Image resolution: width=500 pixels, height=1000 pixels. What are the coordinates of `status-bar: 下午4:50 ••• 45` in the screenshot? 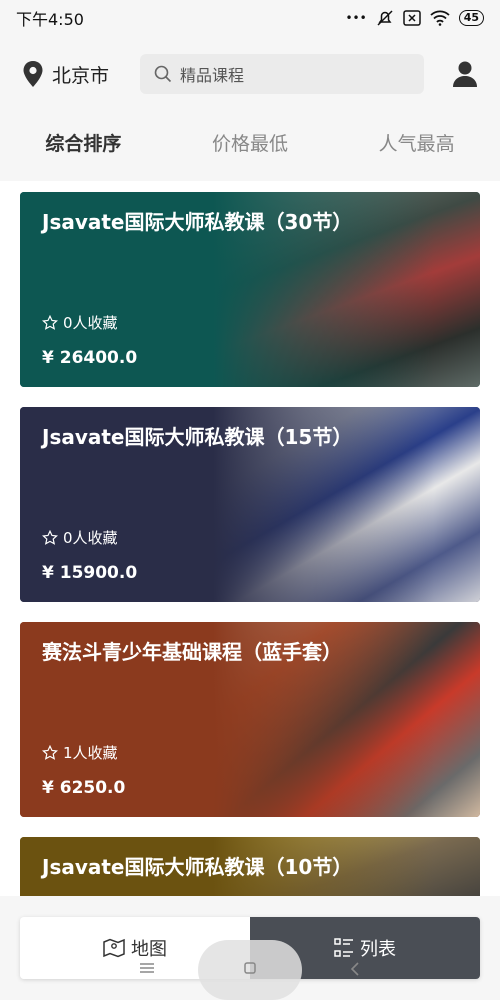 It's located at (250, 18).